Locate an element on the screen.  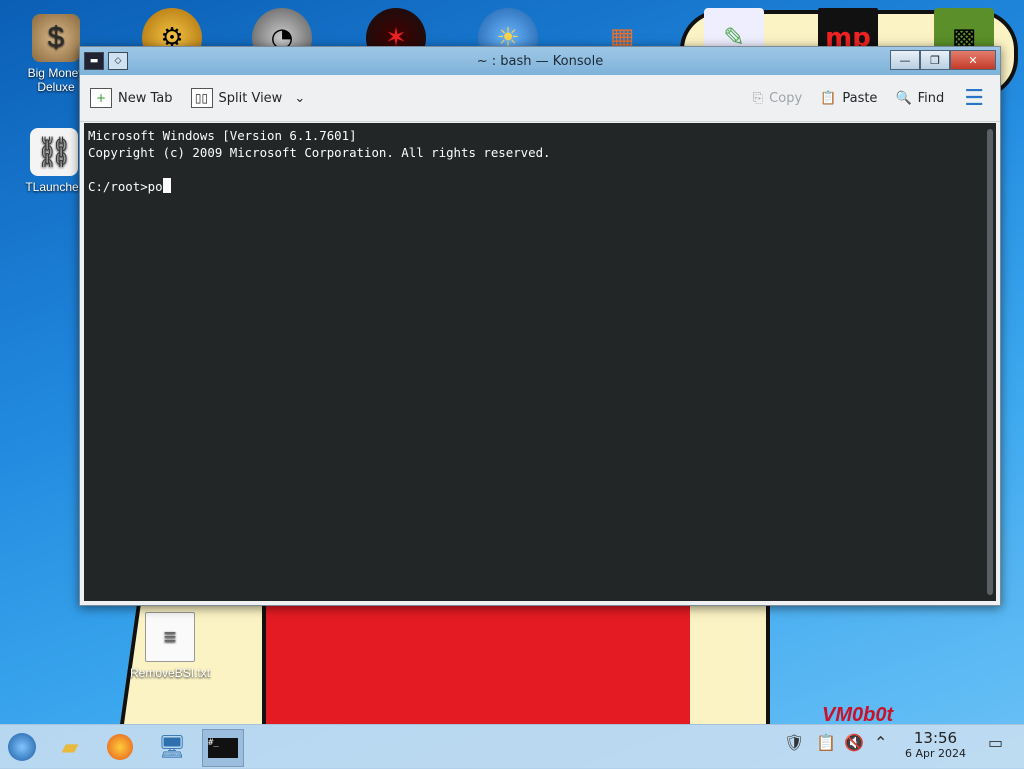
paste-label: Paste is located at coordinates (860, 98).